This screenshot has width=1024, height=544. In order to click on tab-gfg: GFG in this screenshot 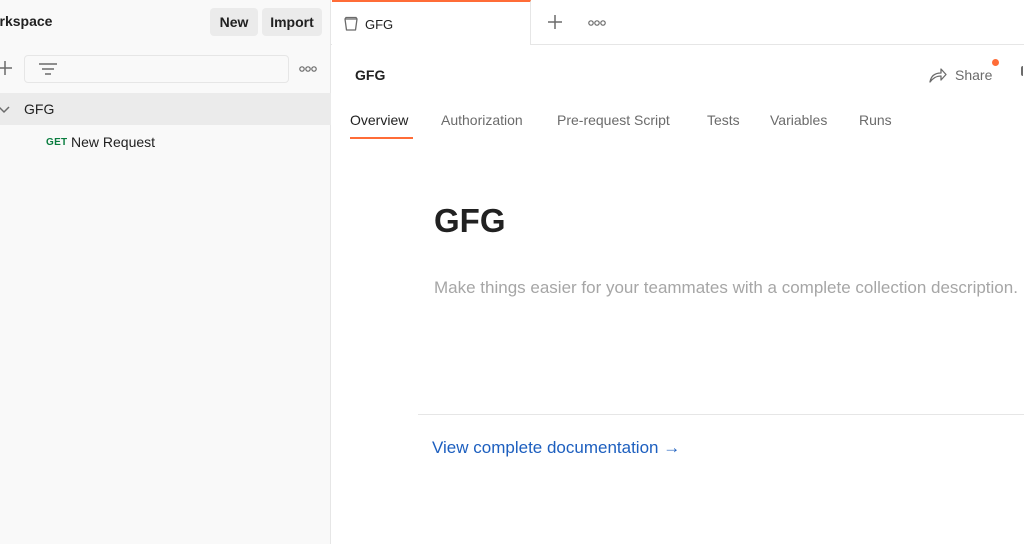, I will do `click(431, 22)`.